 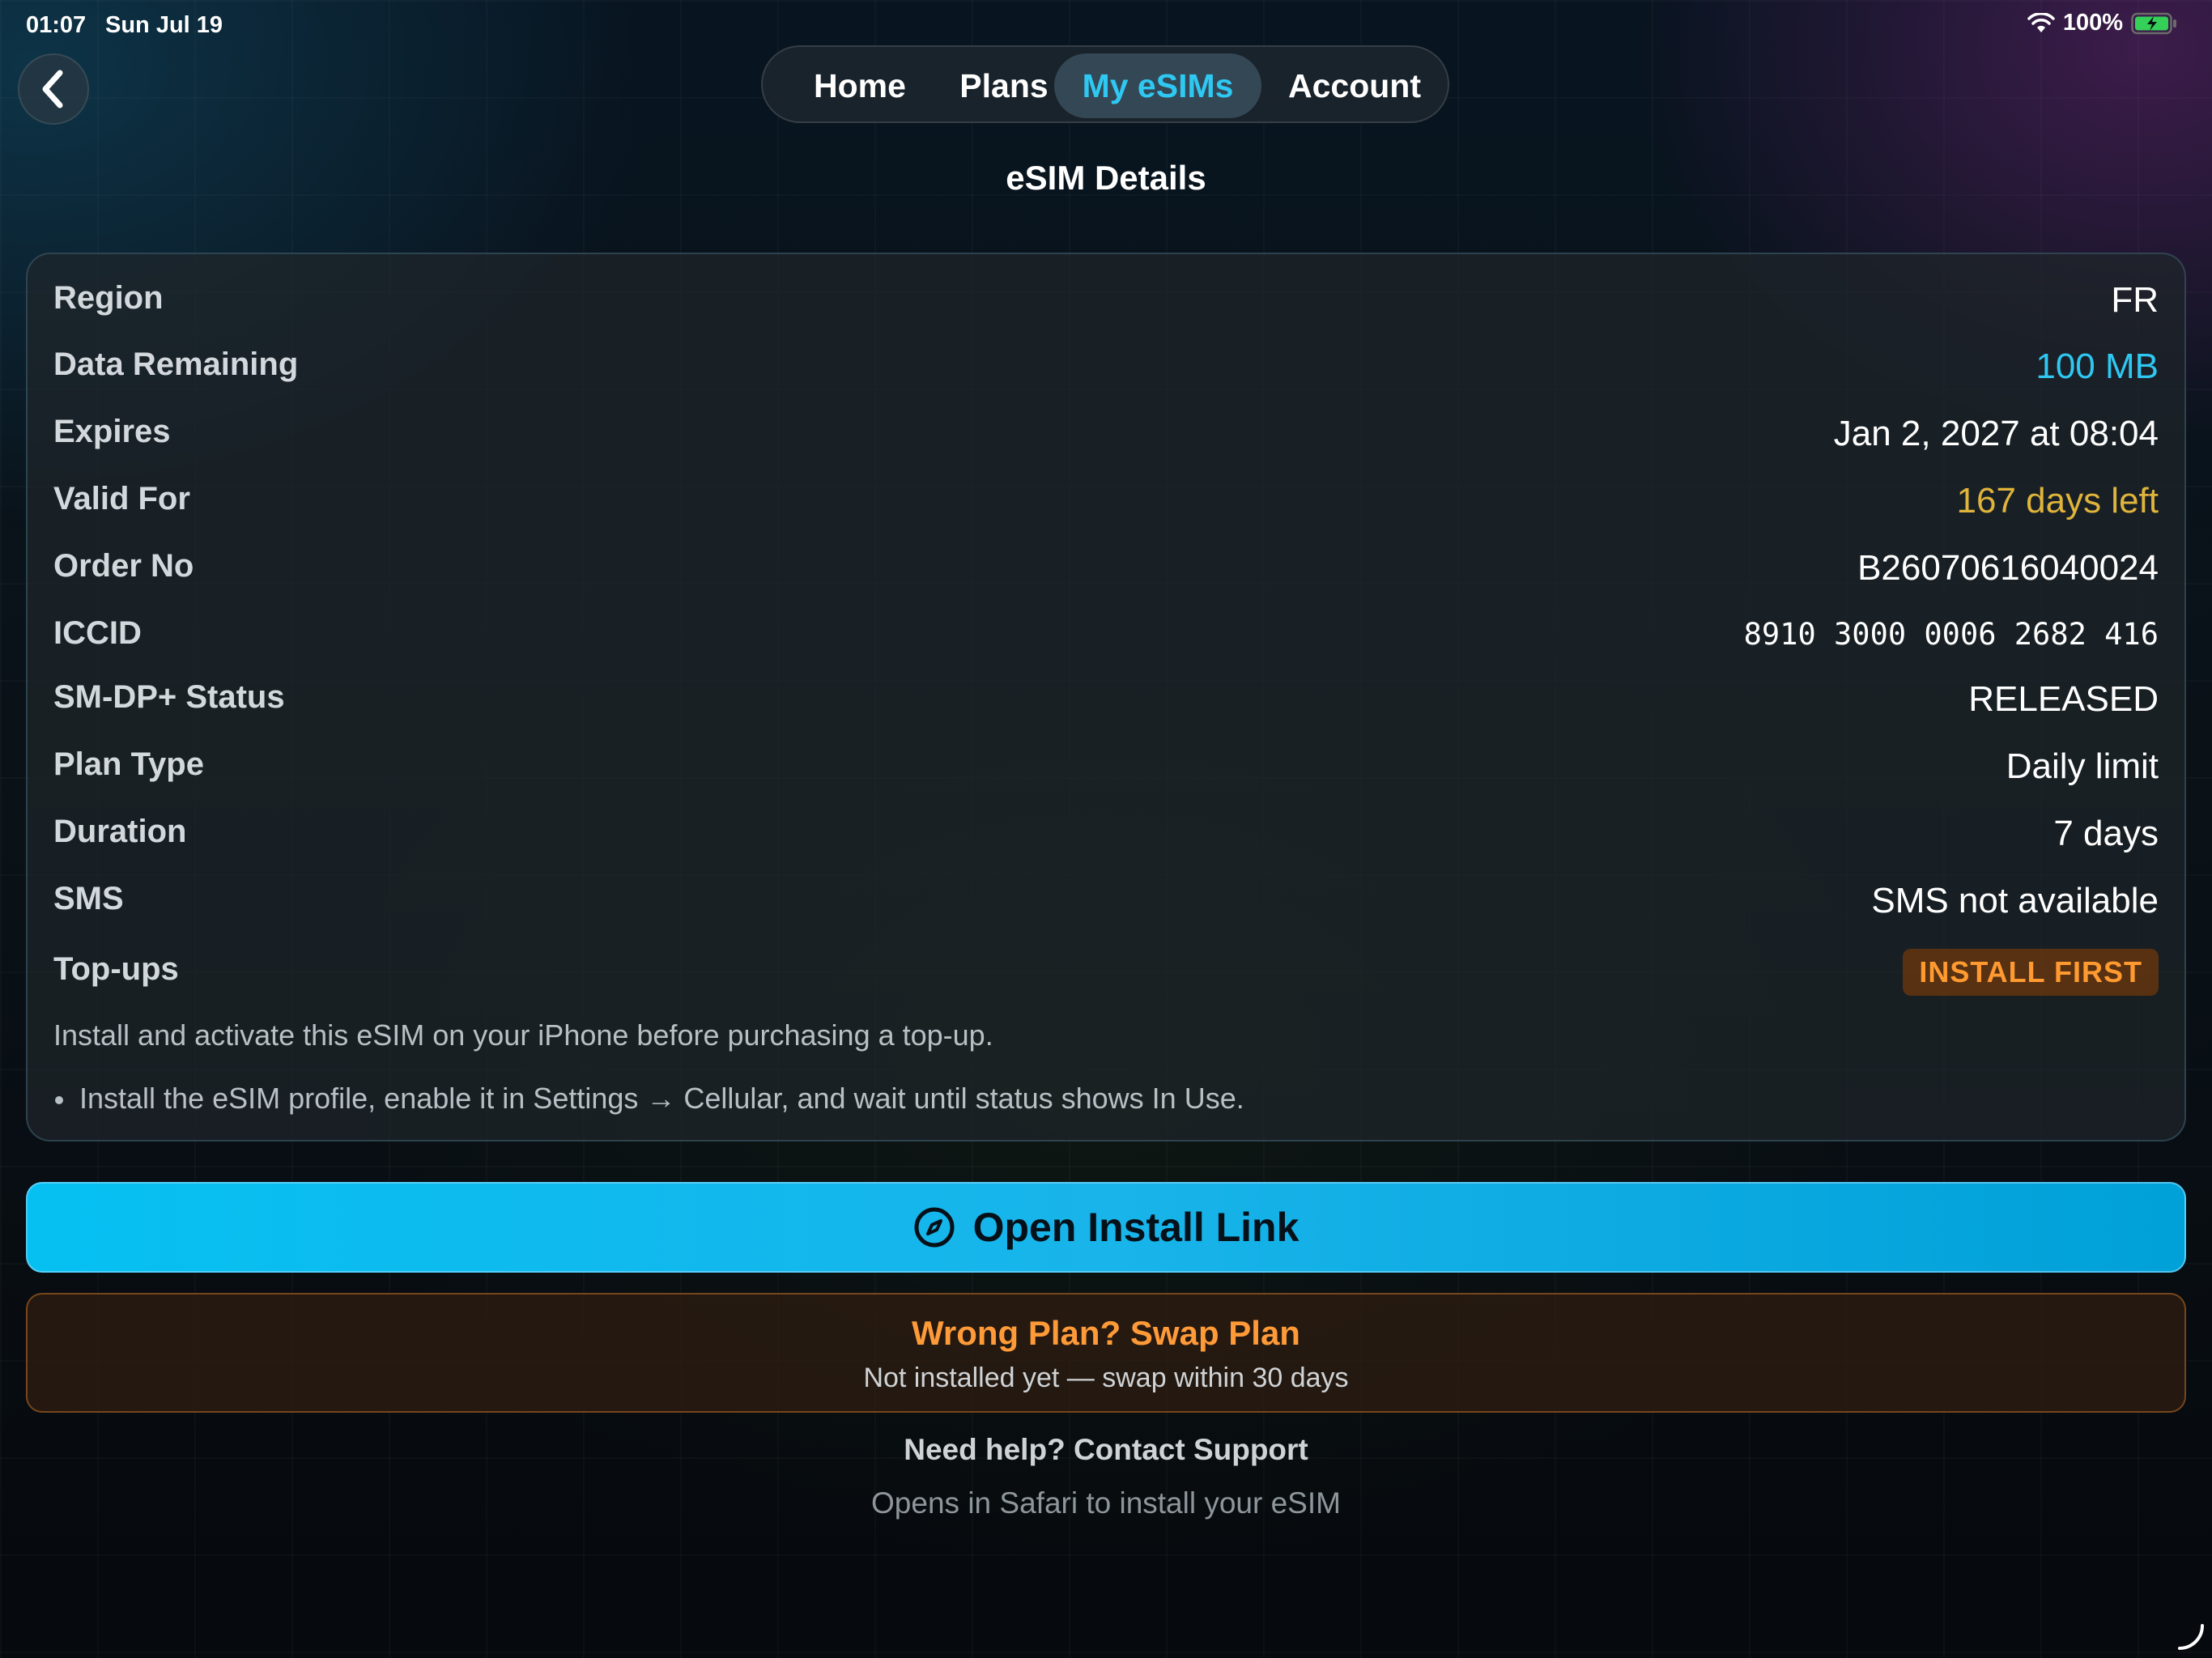 I want to click on iccid-value: 8910 3000 0006 2682 416, so click(x=1951, y=634).